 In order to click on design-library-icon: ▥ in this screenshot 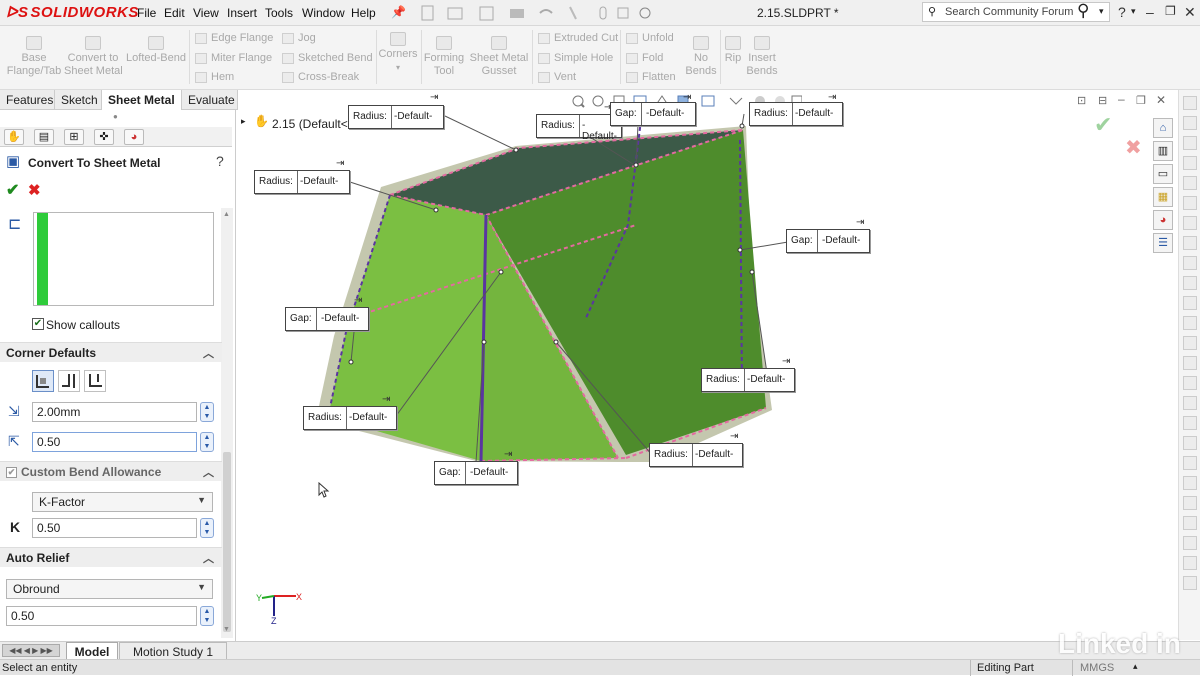, I will do `click(1163, 151)`.